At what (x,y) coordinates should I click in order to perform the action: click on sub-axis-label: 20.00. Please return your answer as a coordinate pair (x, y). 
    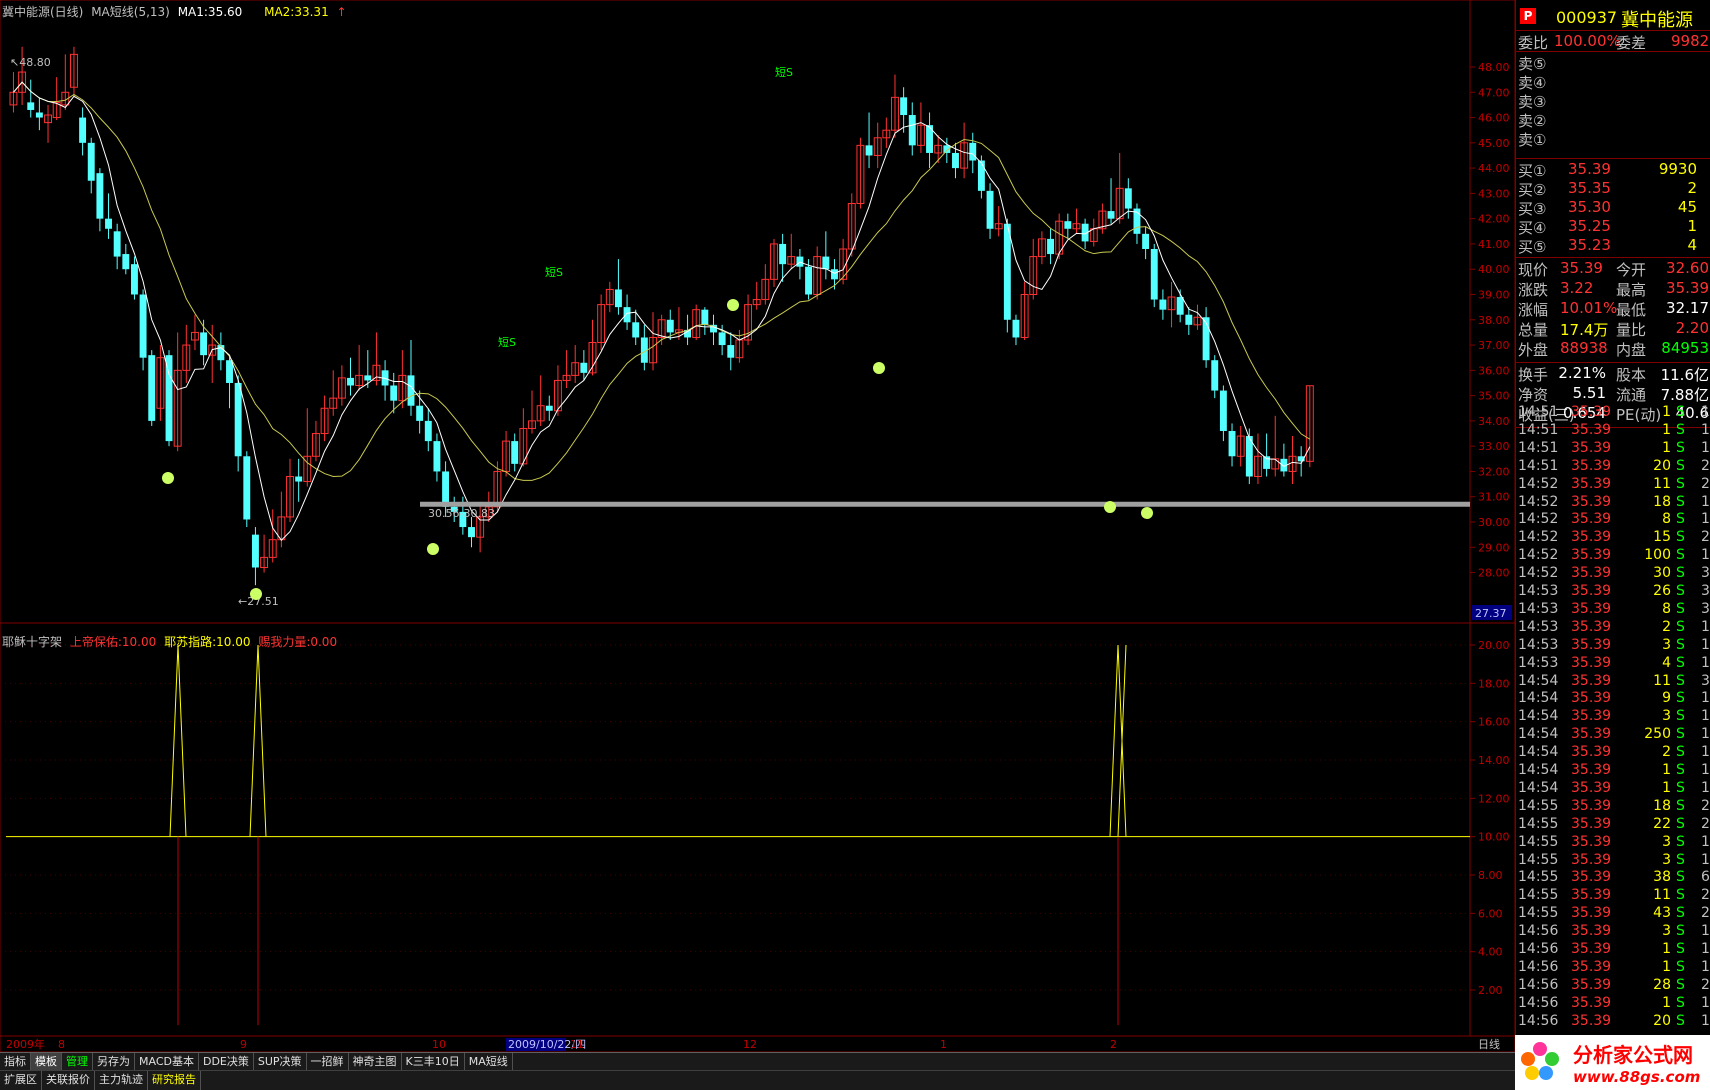
    Looking at the image, I should click on (1494, 645).